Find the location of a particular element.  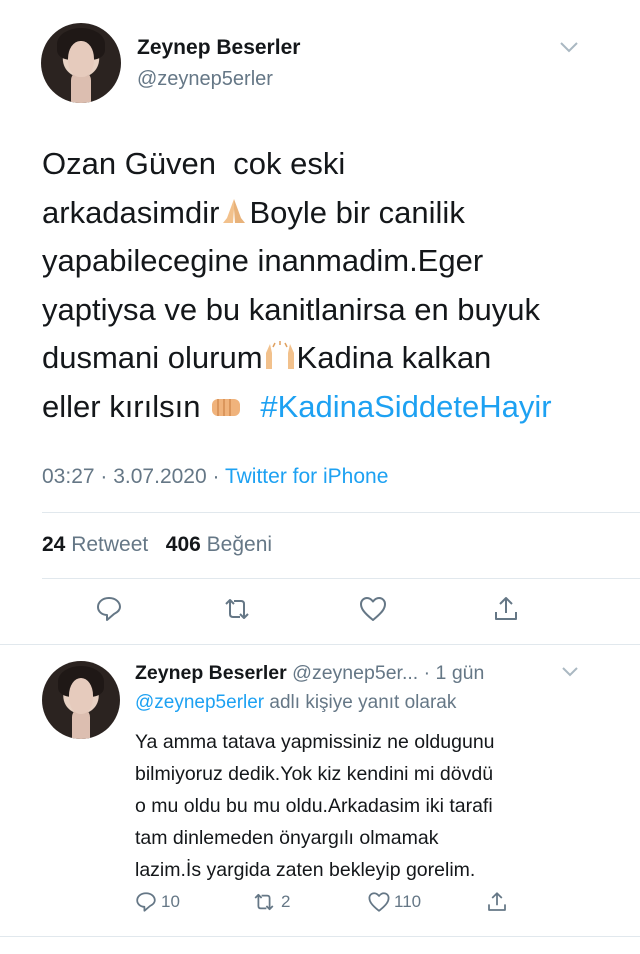

reply-count: 10 is located at coordinates (170, 901).